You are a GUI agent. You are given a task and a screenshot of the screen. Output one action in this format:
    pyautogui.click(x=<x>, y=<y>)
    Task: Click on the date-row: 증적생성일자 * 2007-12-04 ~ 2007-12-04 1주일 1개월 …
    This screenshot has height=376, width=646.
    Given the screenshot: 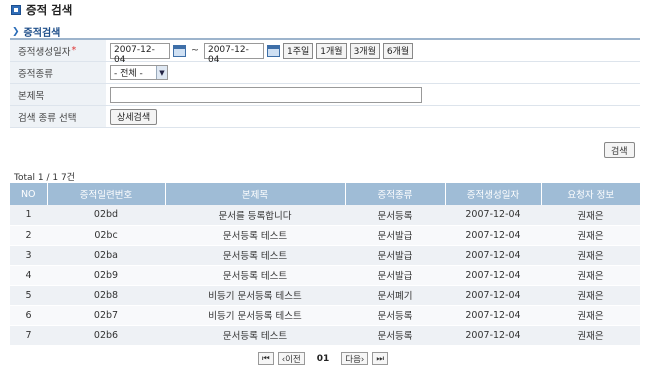 What is the action you would take?
    pyautogui.click(x=325, y=52)
    